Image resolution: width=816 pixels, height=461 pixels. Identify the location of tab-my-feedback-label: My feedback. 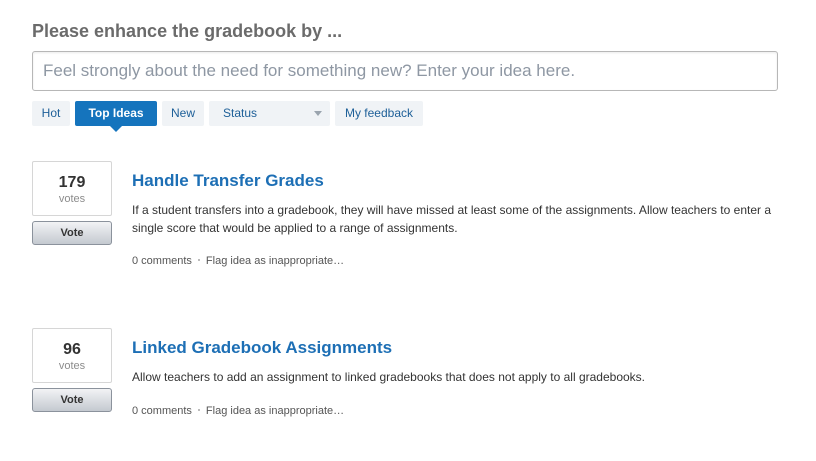
(379, 113).